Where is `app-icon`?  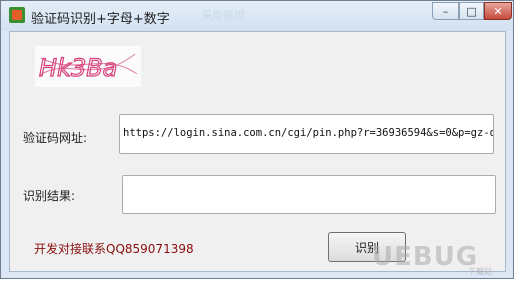 app-icon is located at coordinates (17, 15).